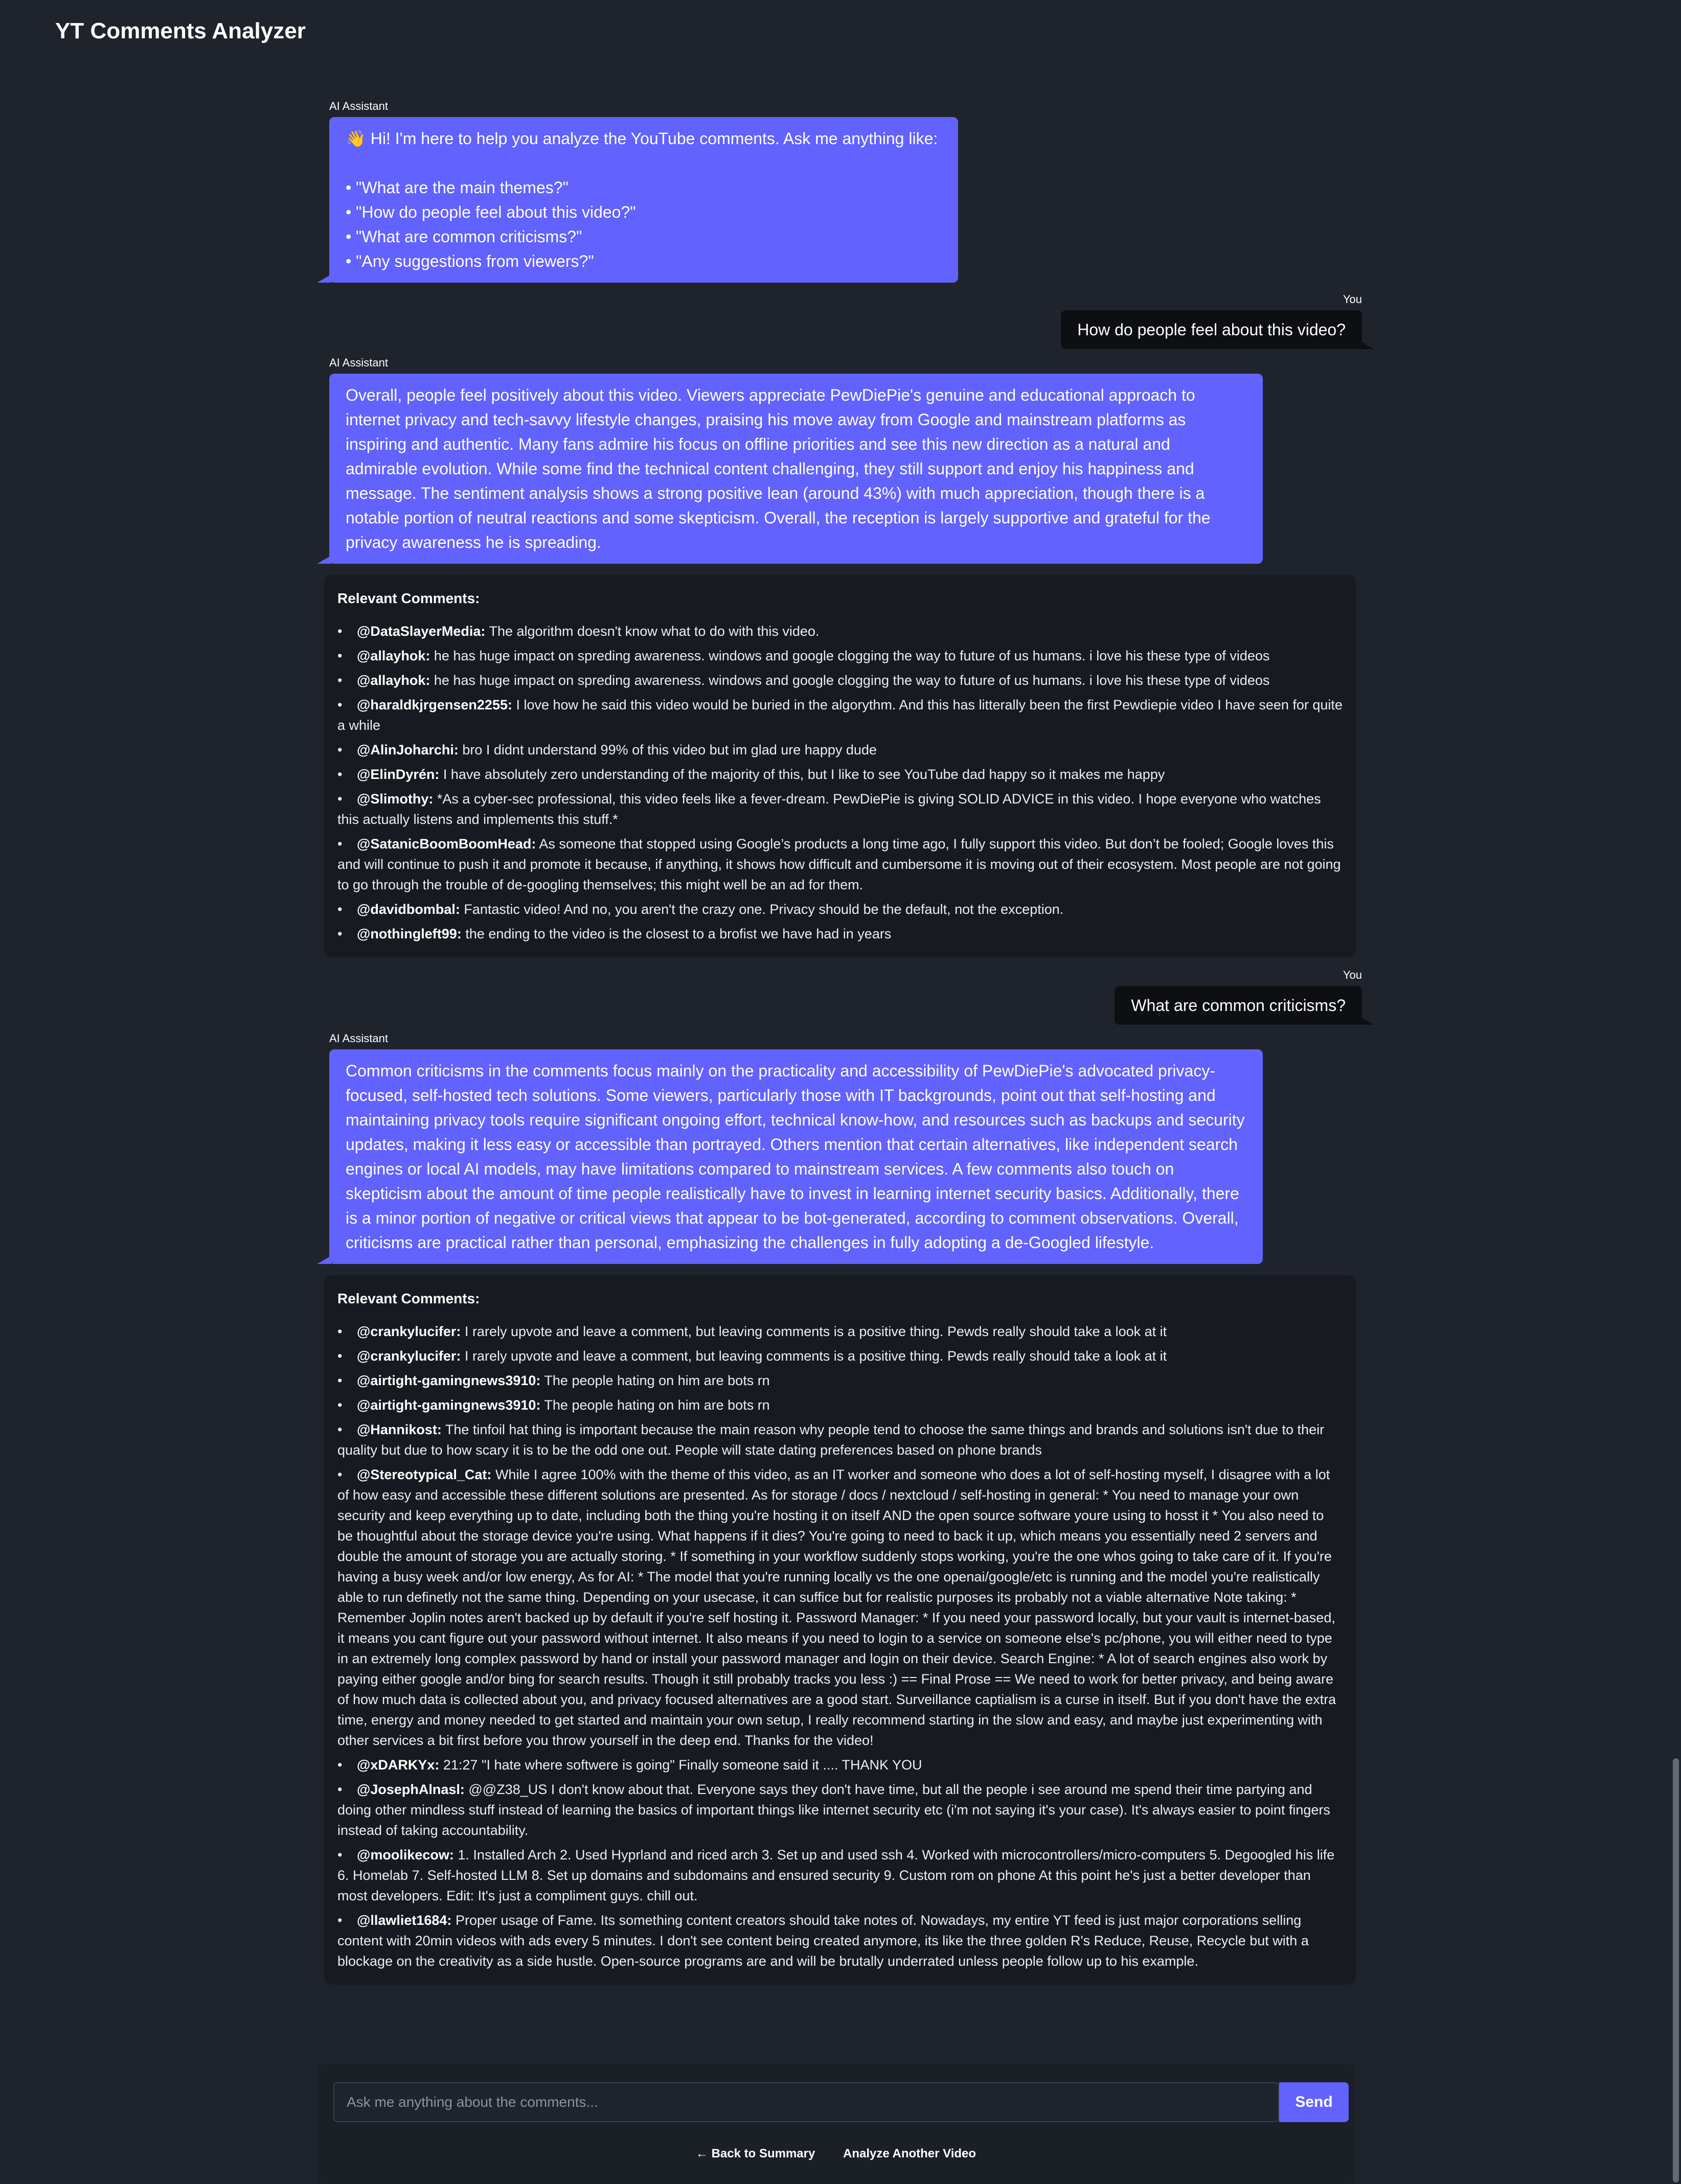  Describe the element at coordinates (1244, 1006) in the screenshot. I see `user-bubble: What are common criticisms?` at that location.